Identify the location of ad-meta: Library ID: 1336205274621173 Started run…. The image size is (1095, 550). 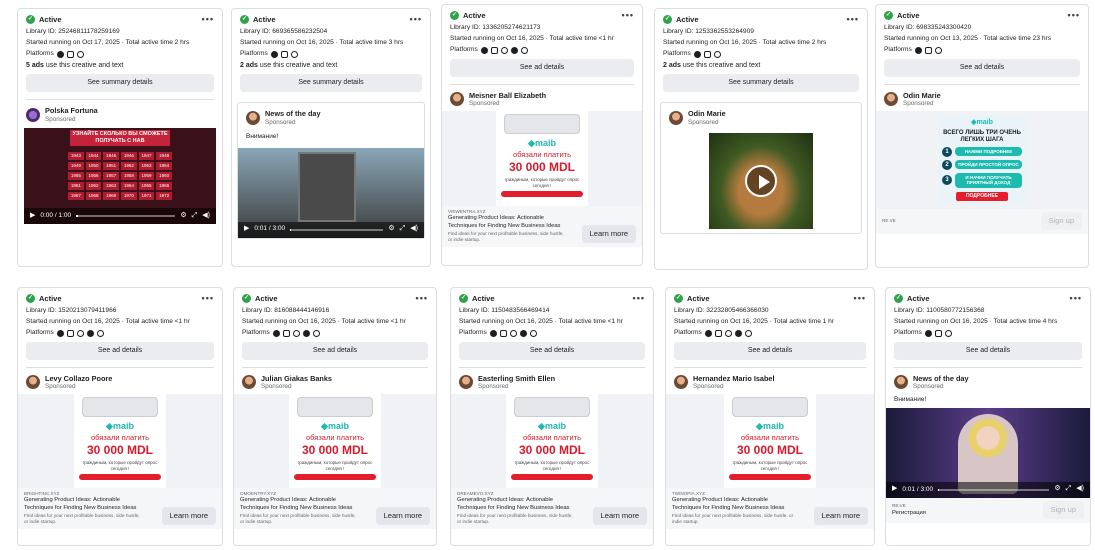
(542, 38).